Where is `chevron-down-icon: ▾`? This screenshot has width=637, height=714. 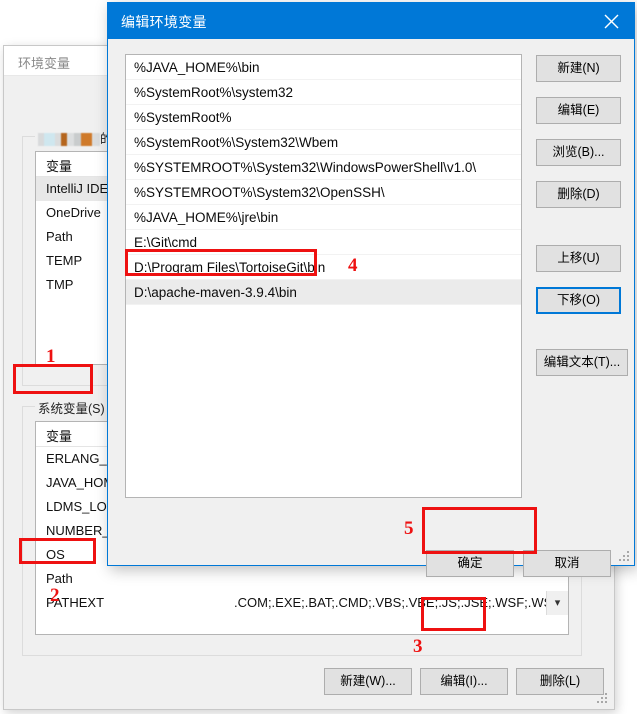 chevron-down-icon: ▾ is located at coordinates (557, 603).